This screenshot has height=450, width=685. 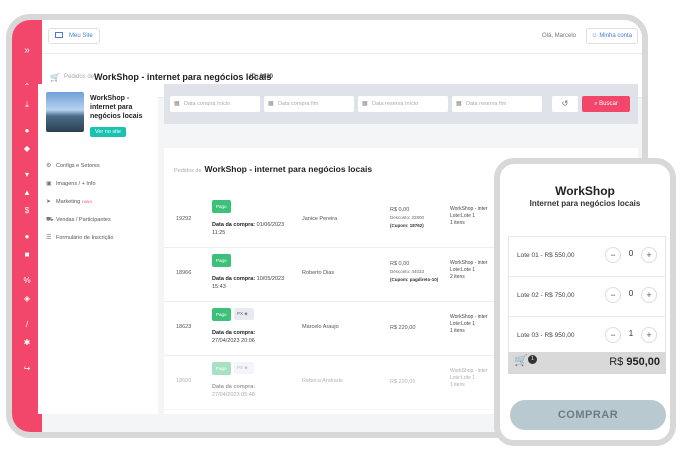 I want to click on form-icon: ☰, so click(x=49, y=238).